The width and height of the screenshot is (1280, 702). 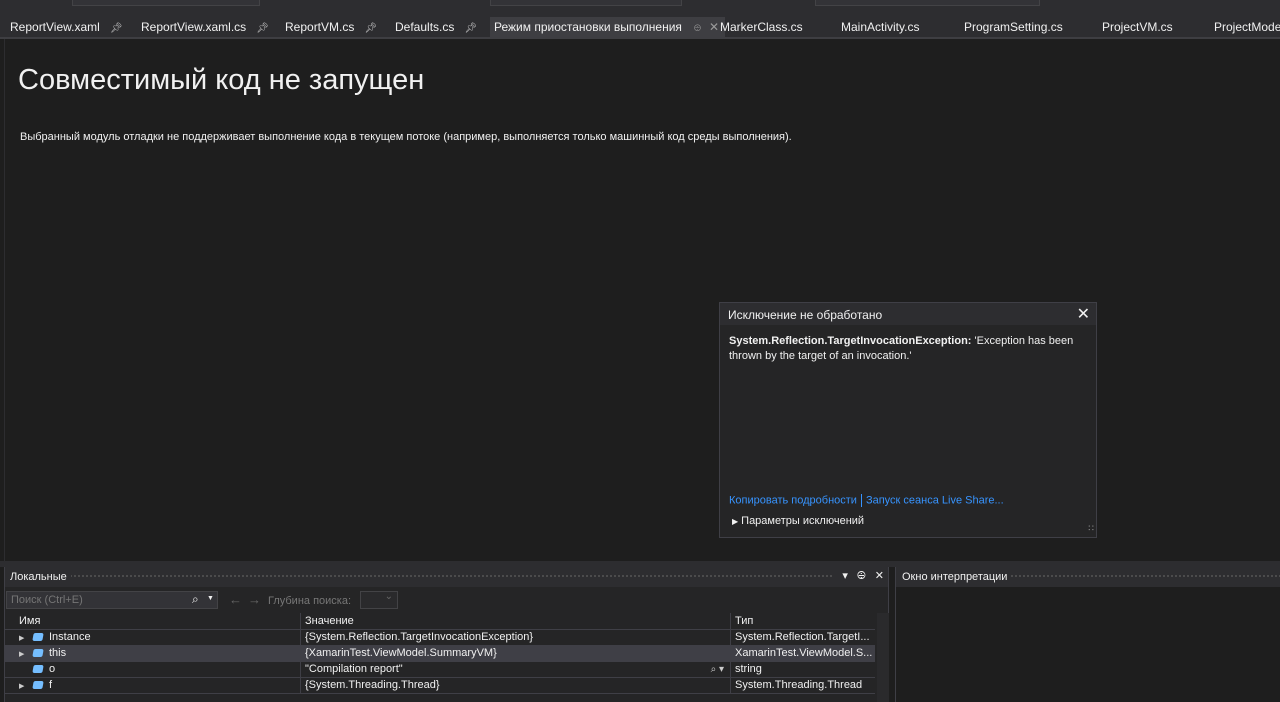 I want to click on search-depth-select, so click(x=379, y=600).